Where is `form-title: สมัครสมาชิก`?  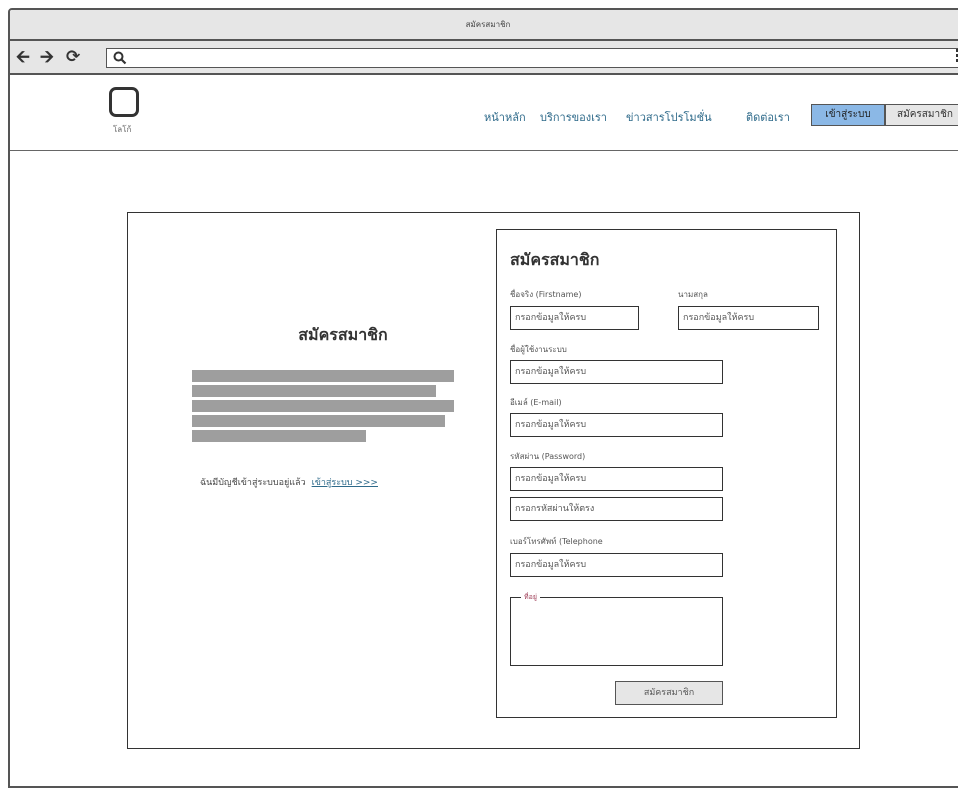
form-title: สมัครสมาชิก is located at coordinates (555, 259).